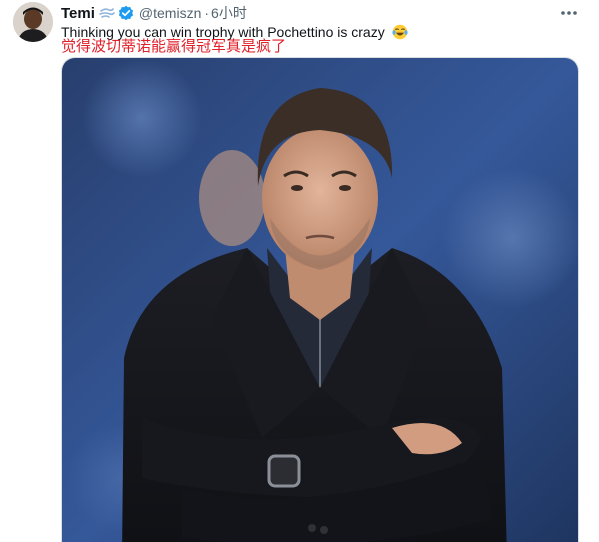  Describe the element at coordinates (400, 32) in the screenshot. I see `laughing-emoji-icon` at that location.